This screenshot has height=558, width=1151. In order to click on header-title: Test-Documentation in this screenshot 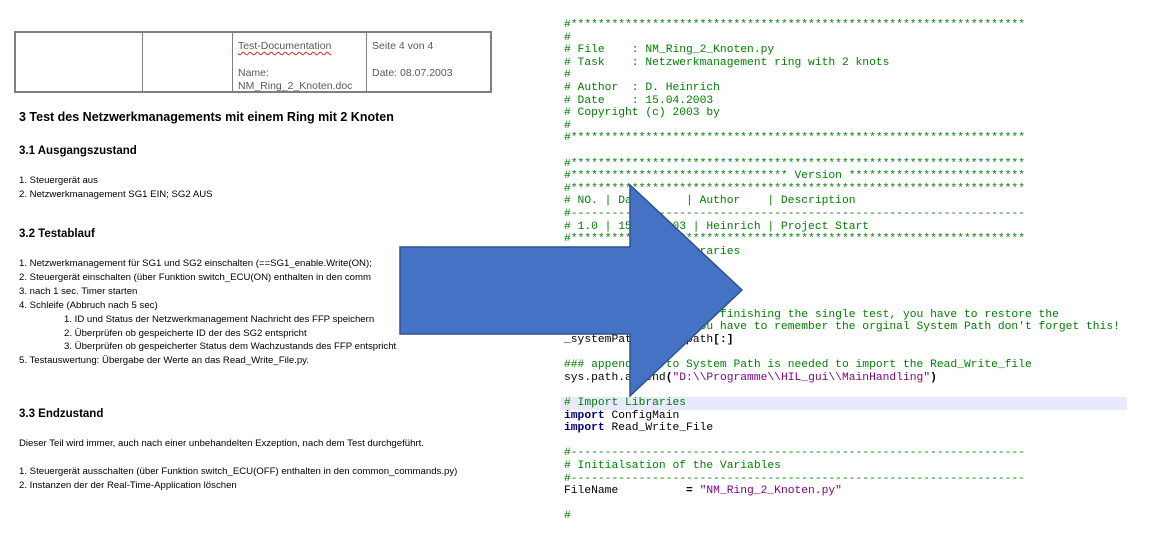, I will do `click(285, 46)`.